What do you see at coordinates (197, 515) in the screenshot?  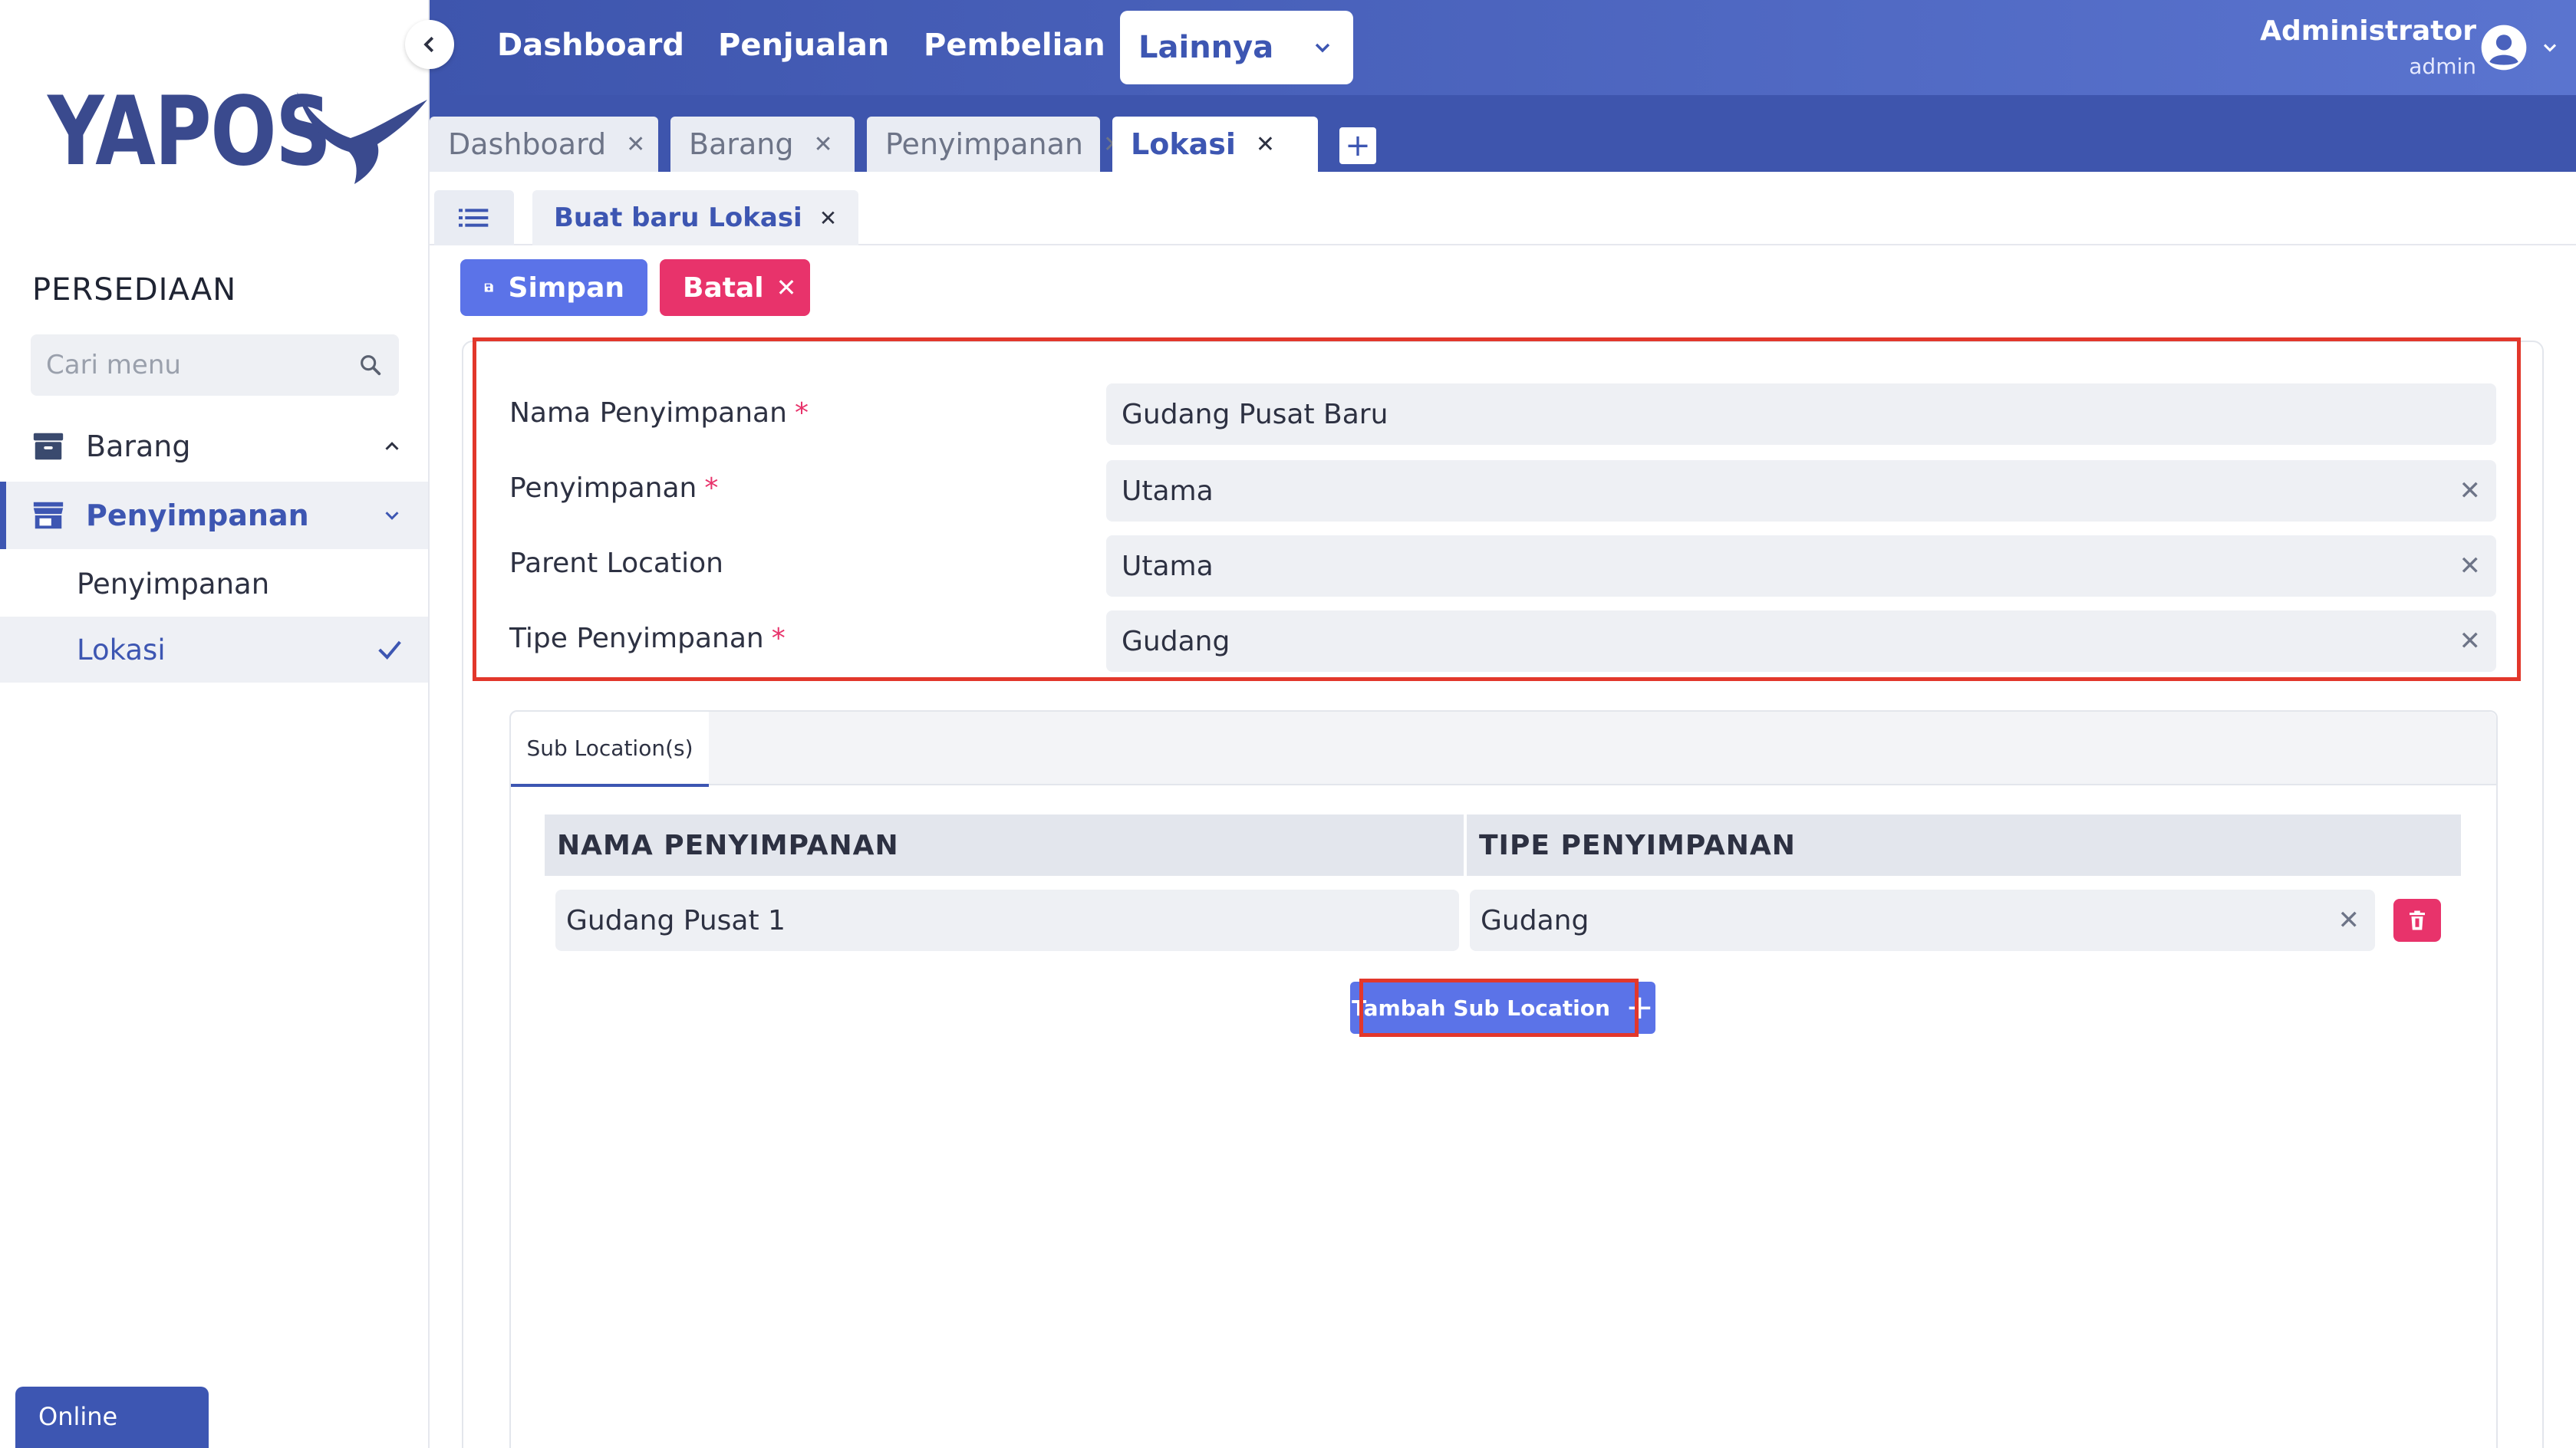 I see `sidebar-item-label: Penyimpanan` at bounding box center [197, 515].